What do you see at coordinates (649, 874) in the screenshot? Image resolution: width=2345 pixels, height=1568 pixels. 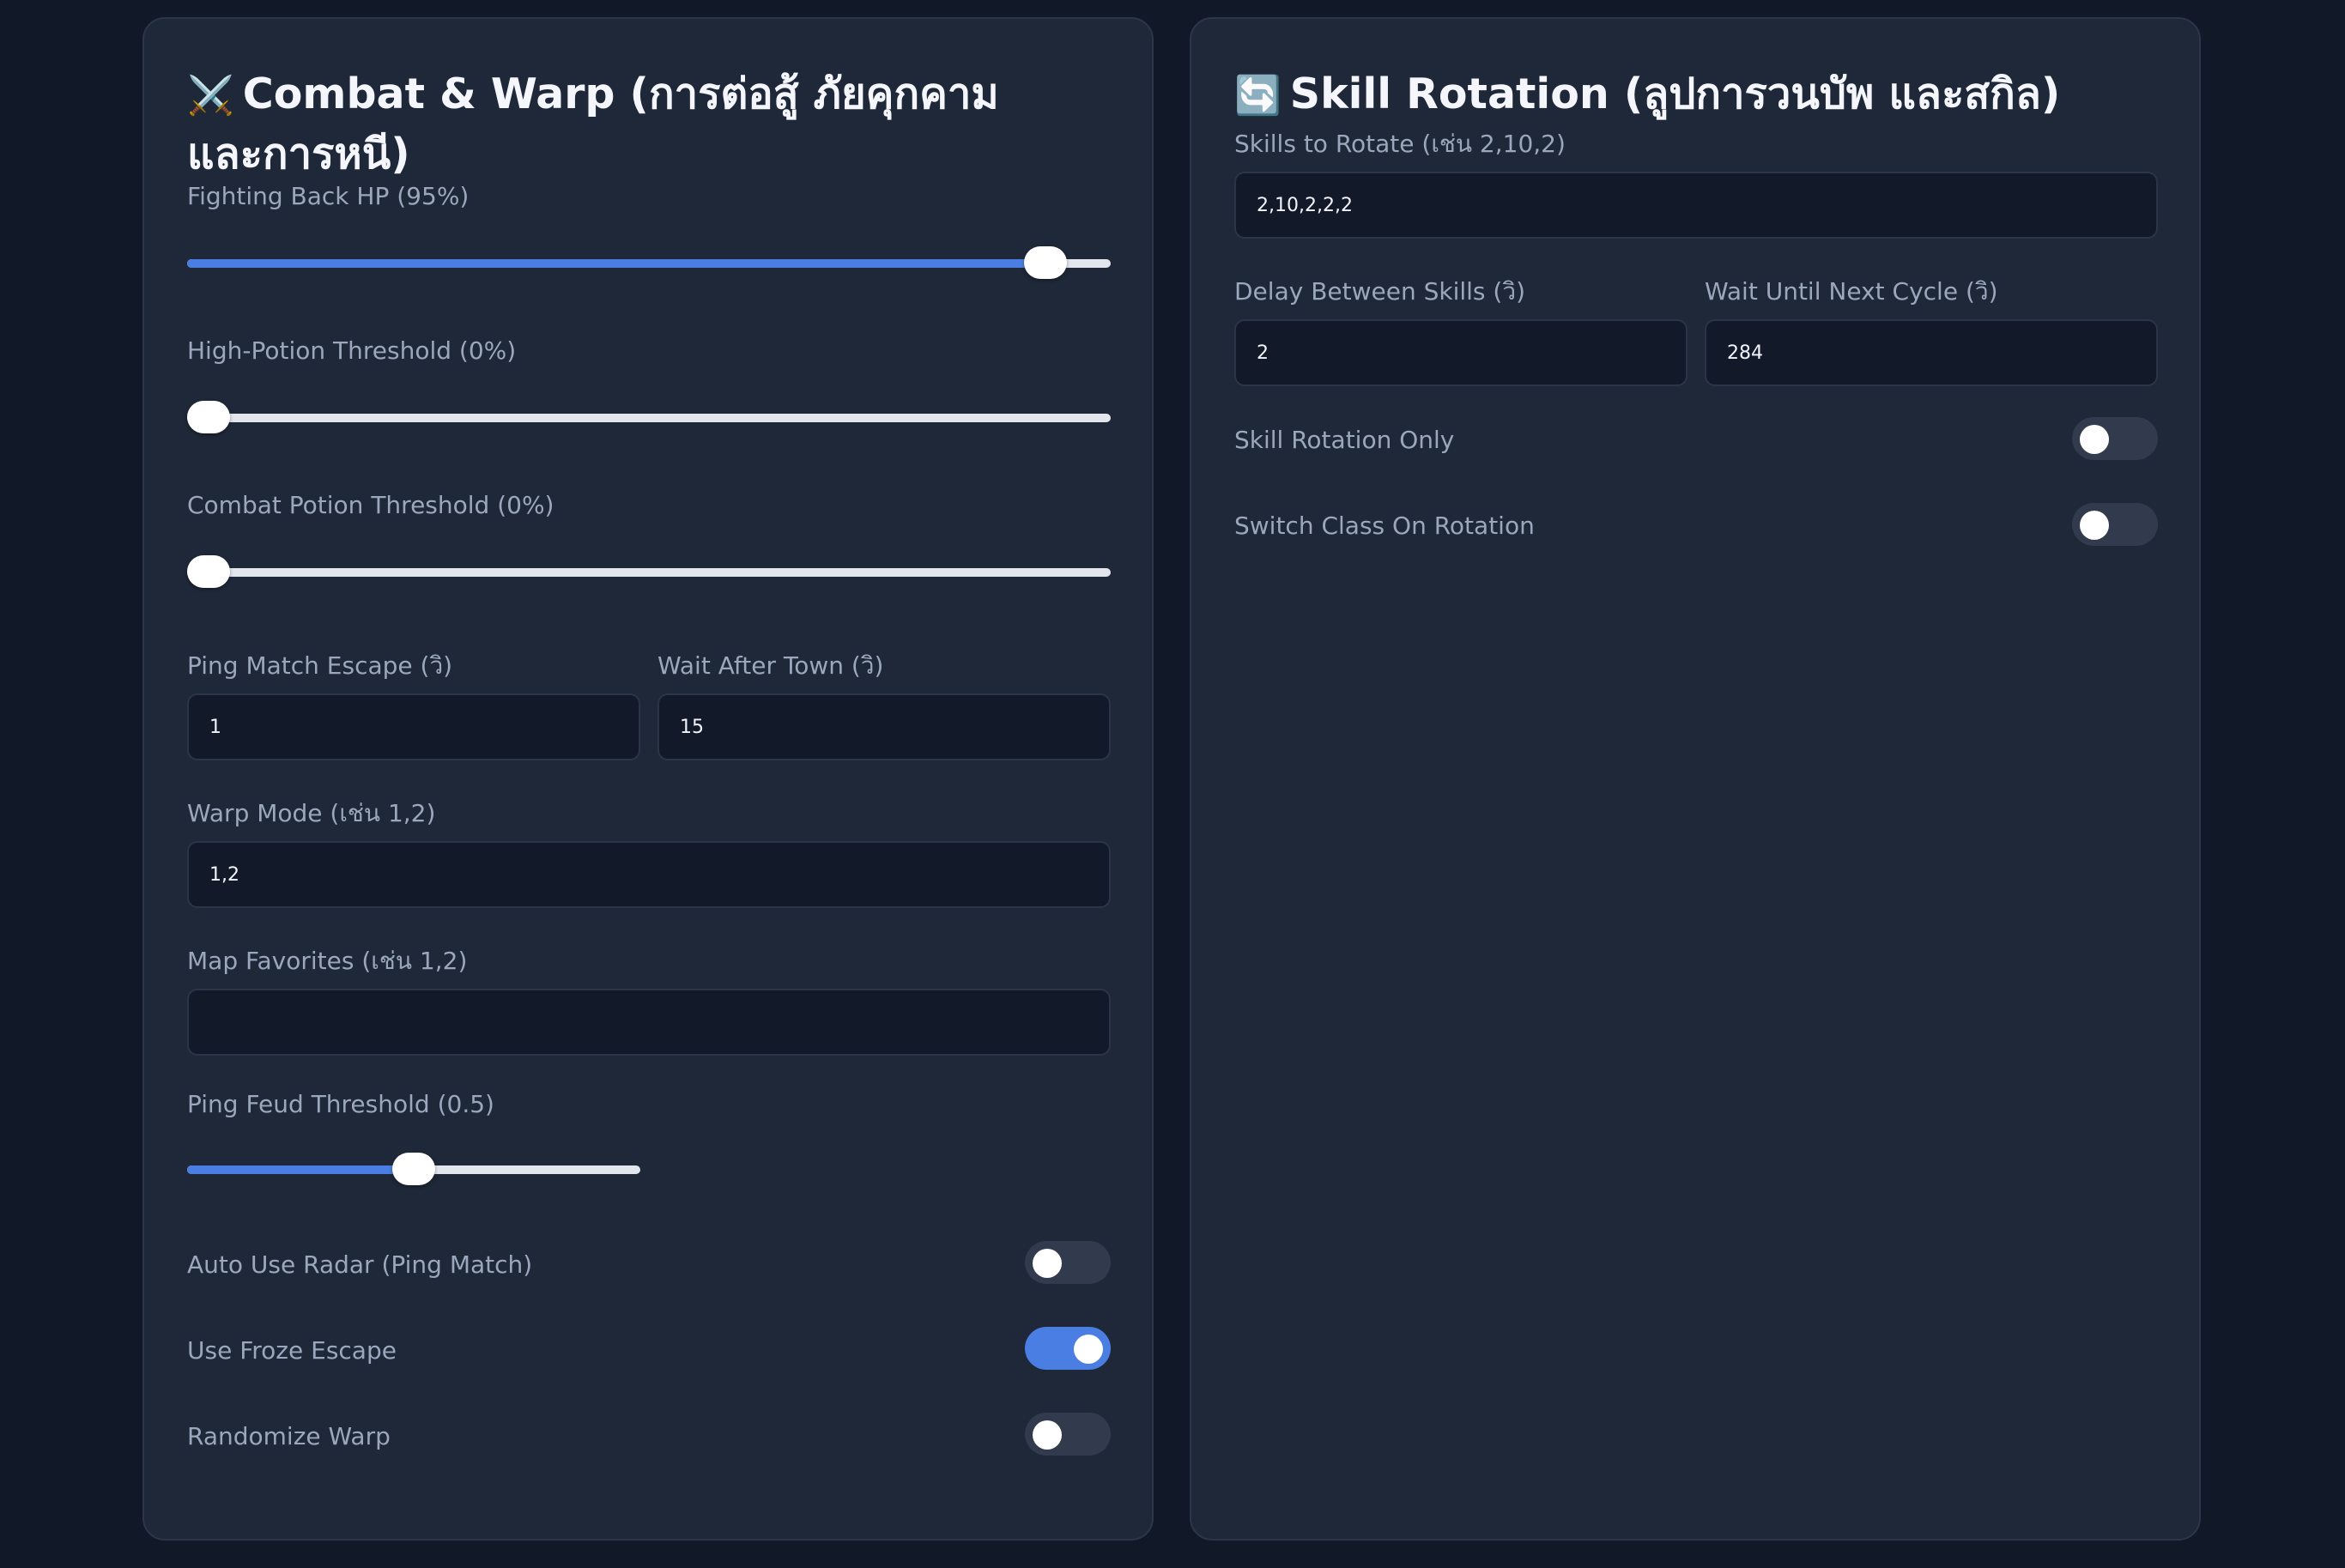 I see `warp-mode-input` at bounding box center [649, 874].